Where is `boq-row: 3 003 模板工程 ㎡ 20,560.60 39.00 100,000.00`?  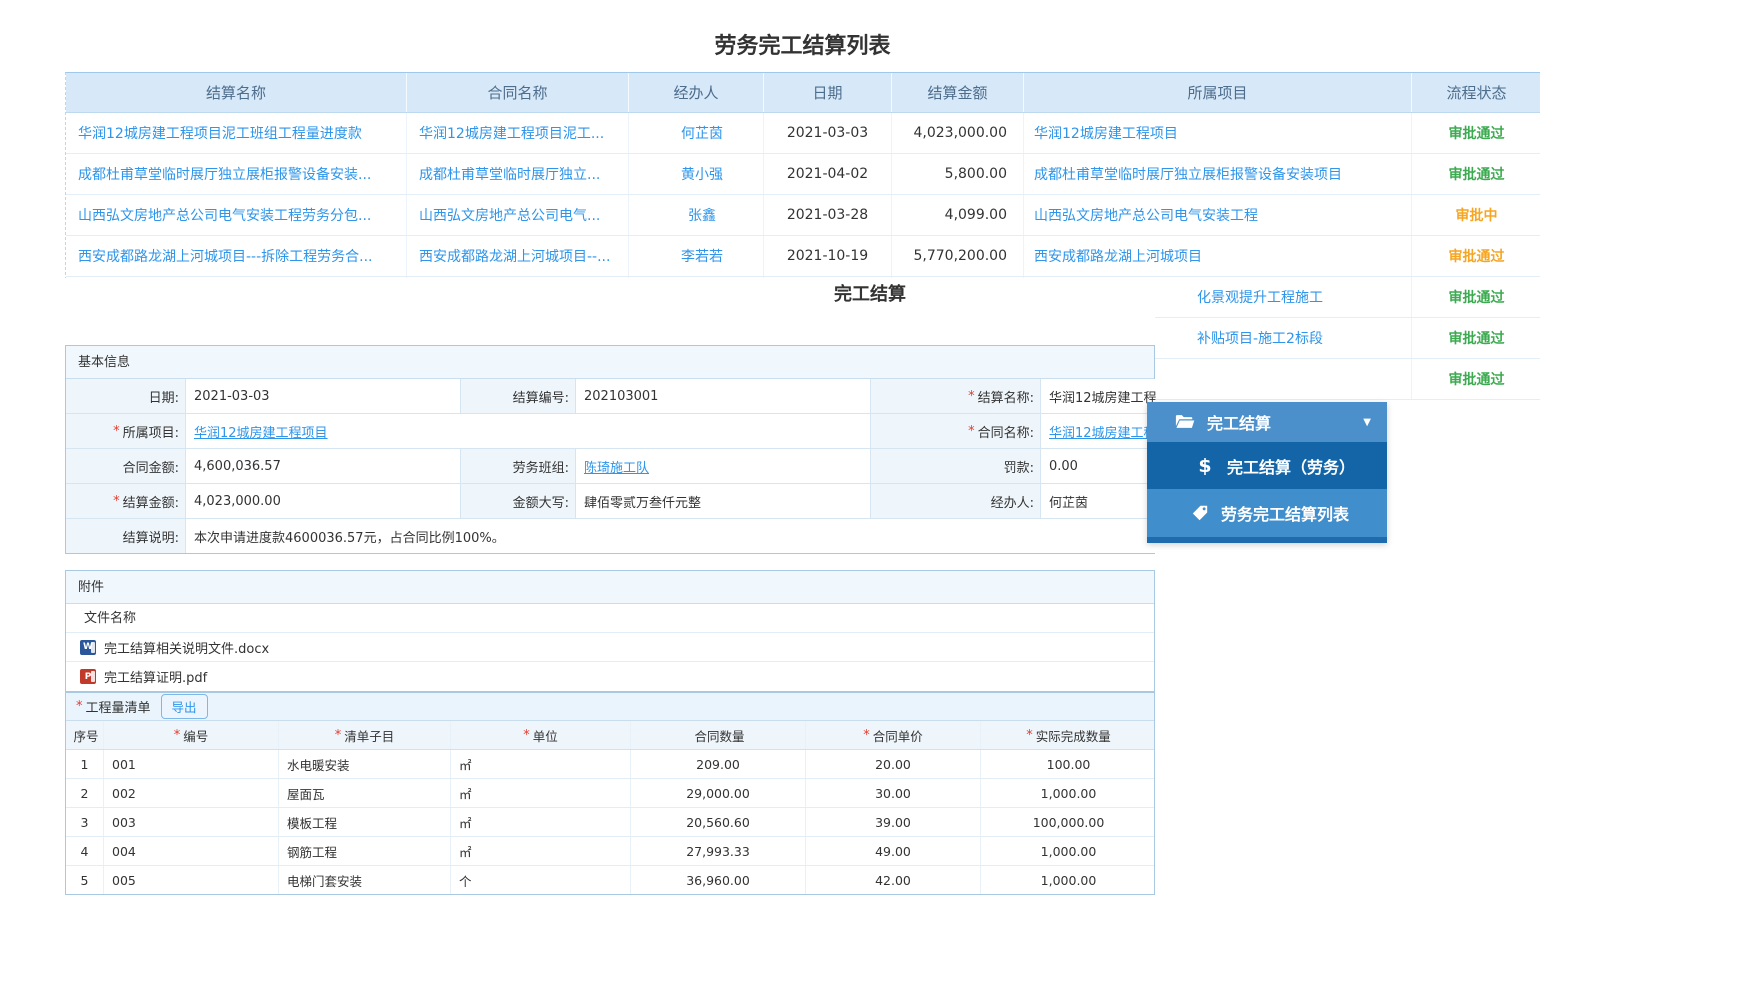
boq-row: 3 003 模板工程 ㎡ 20,560.60 39.00 100,000.00 is located at coordinates (610, 822).